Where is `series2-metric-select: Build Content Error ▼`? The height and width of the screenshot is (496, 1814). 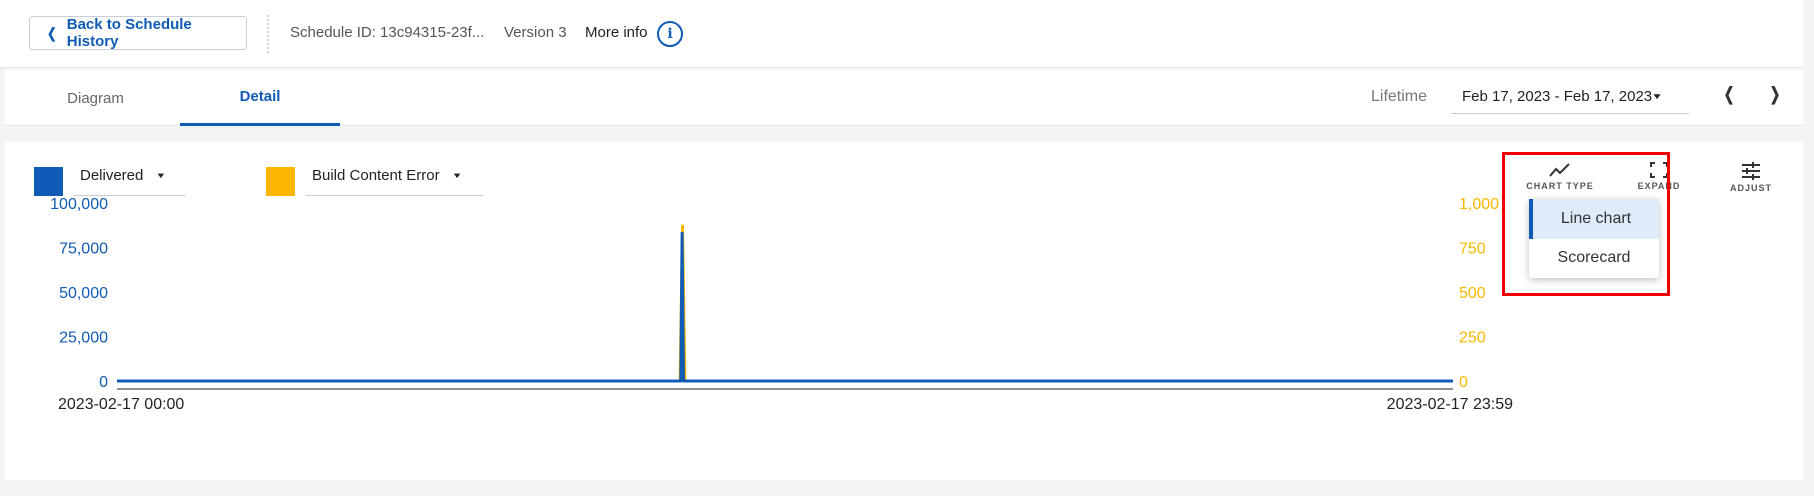 series2-metric-select: Build Content Error ▼ is located at coordinates (394, 176).